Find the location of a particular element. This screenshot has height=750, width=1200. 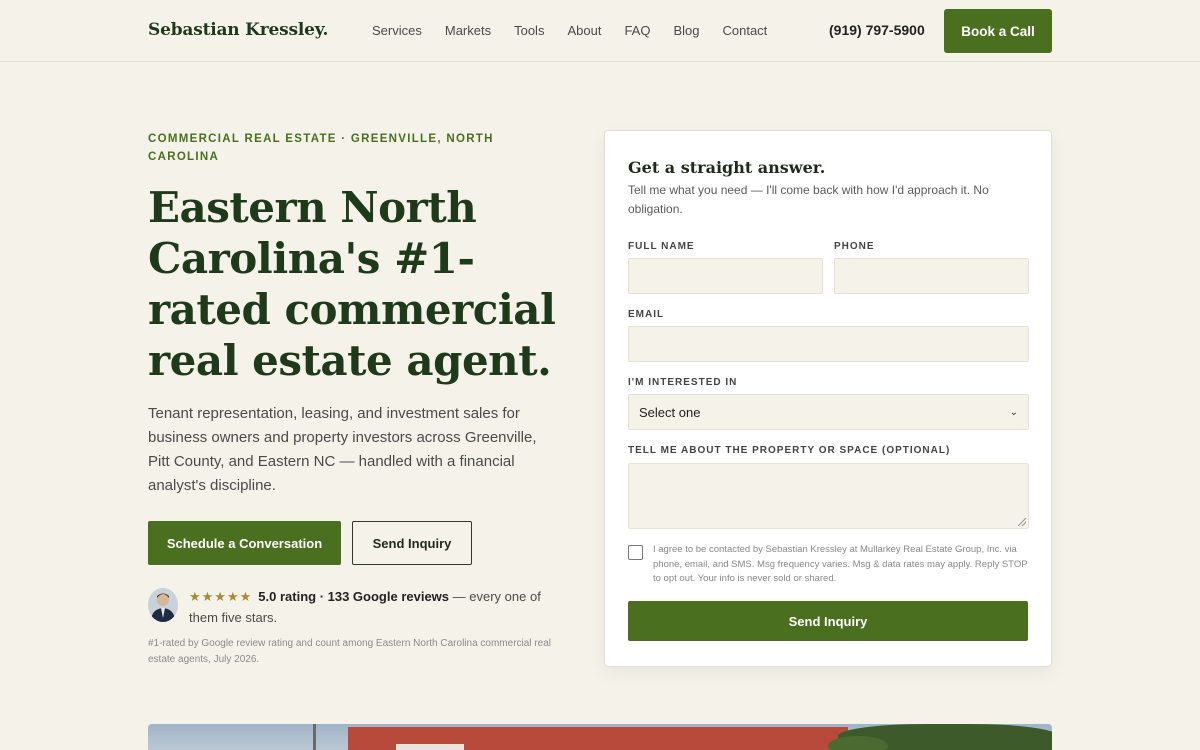

email-label: EMAIL is located at coordinates (646, 314).